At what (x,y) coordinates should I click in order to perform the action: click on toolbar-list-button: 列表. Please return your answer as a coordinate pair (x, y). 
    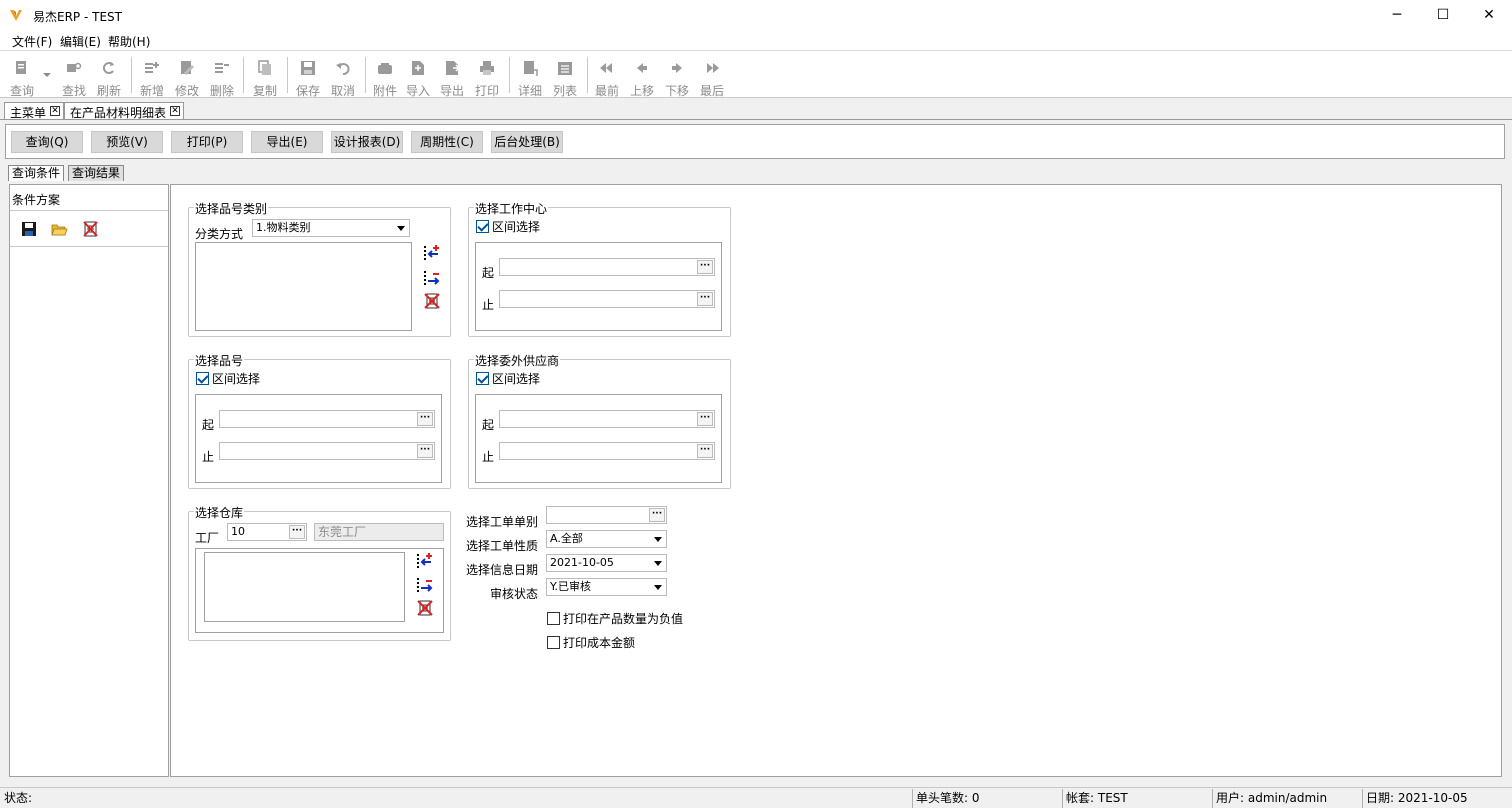
    Looking at the image, I should click on (565, 75).